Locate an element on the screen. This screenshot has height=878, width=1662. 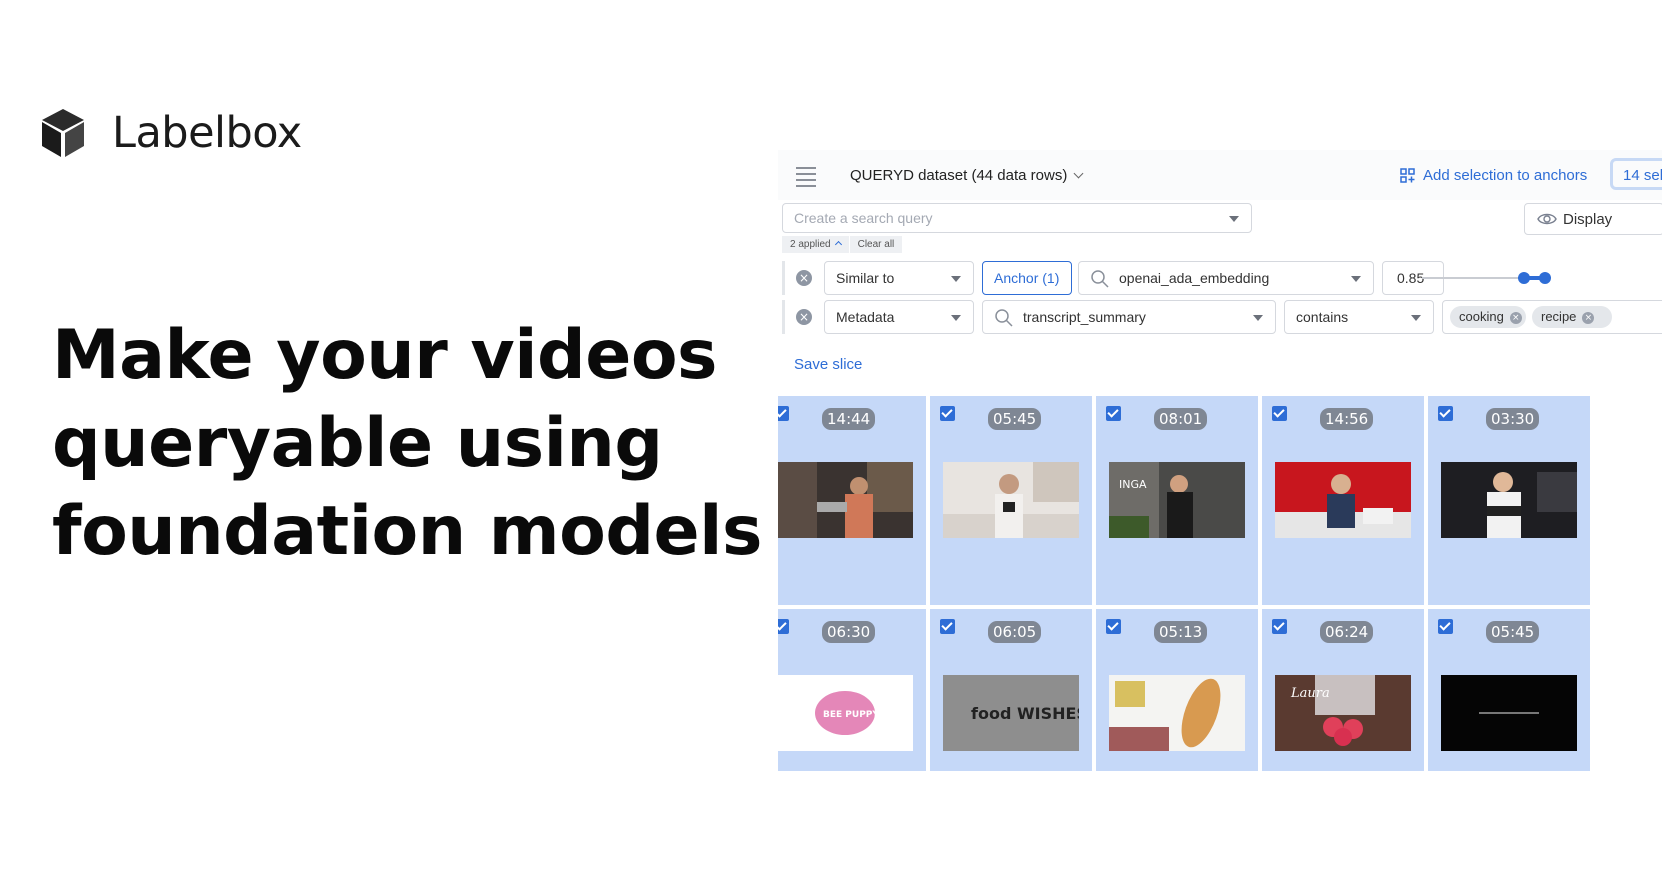
video-tile: 14:56 is located at coordinates (1343, 500).